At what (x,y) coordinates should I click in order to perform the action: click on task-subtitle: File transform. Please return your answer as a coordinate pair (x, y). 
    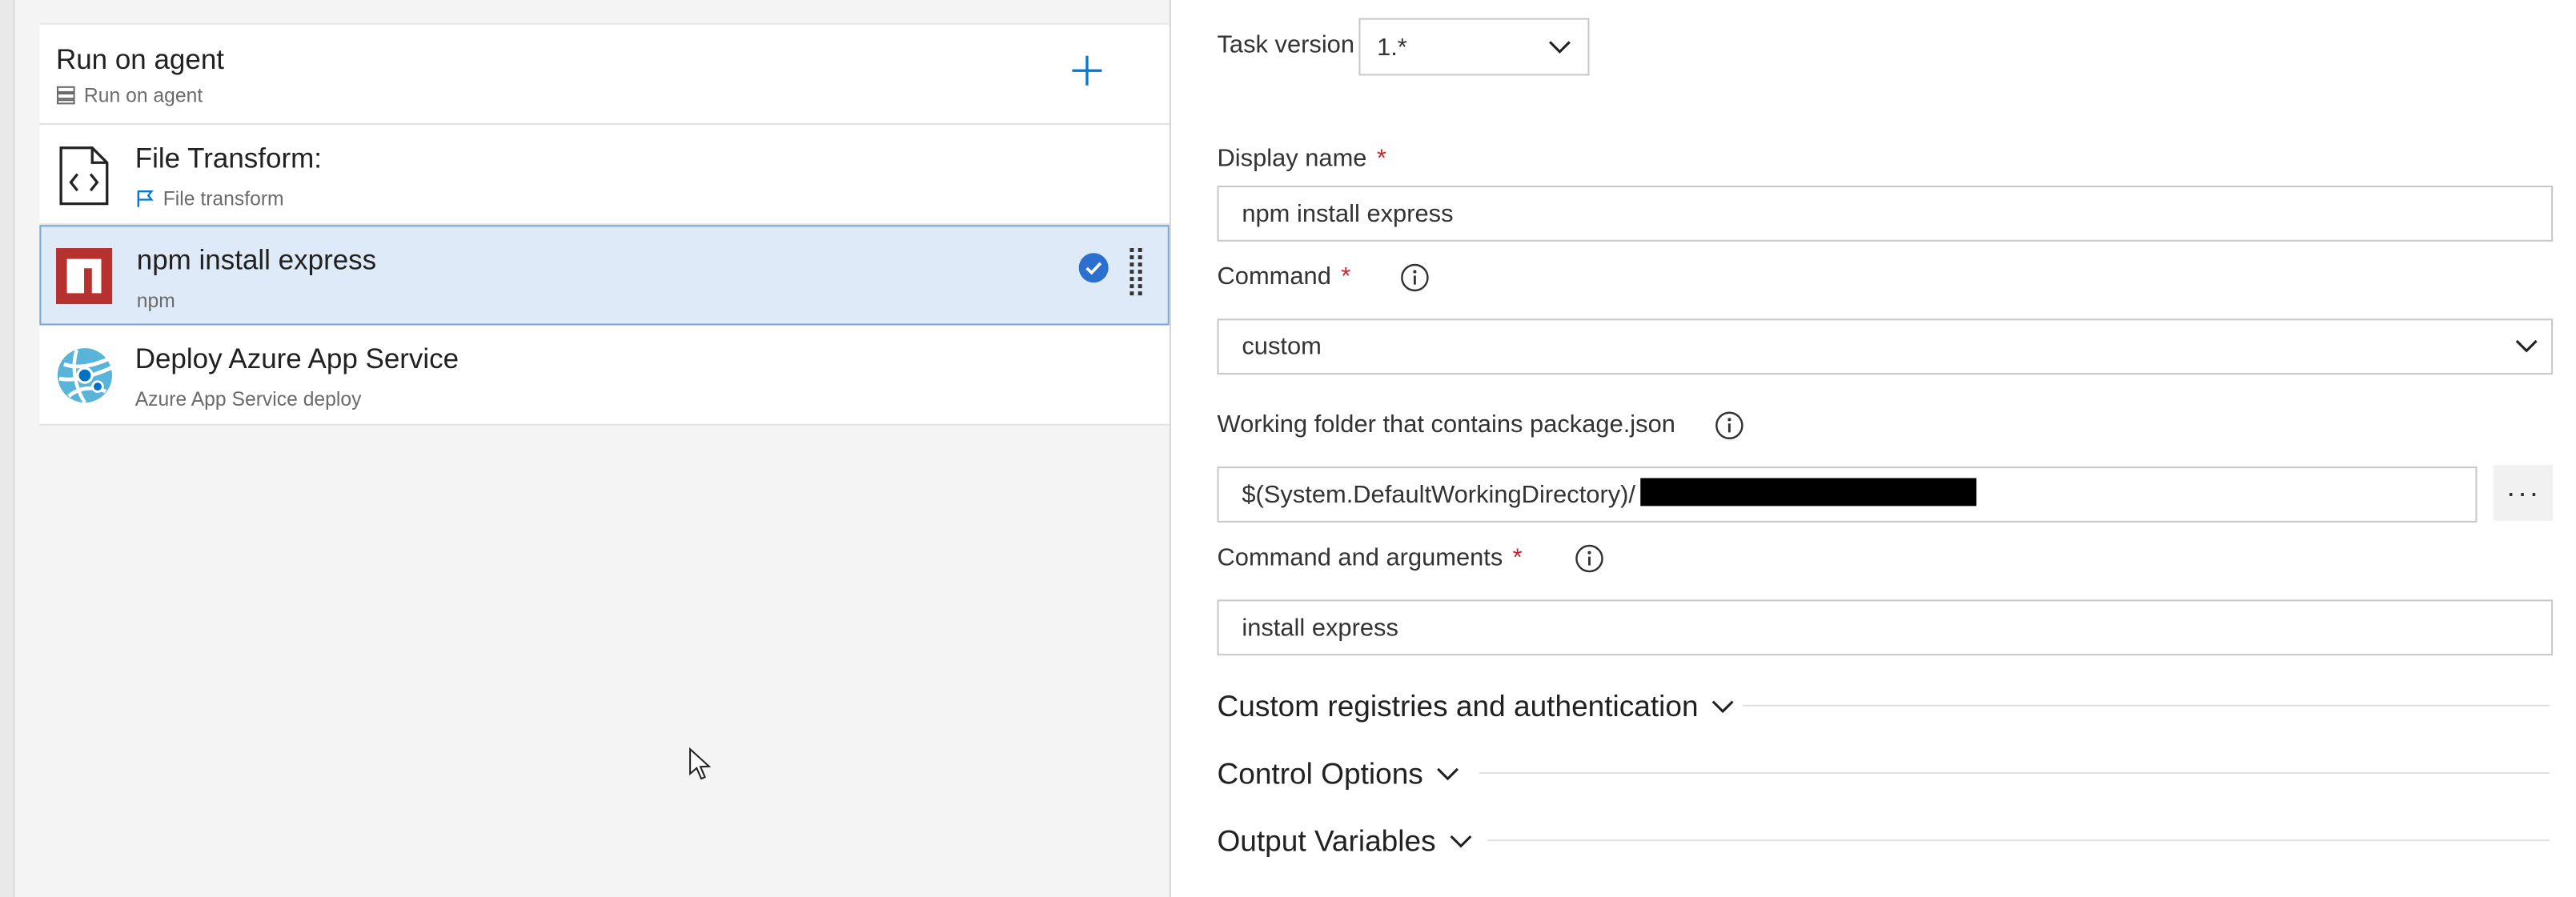
    Looking at the image, I should click on (210, 198).